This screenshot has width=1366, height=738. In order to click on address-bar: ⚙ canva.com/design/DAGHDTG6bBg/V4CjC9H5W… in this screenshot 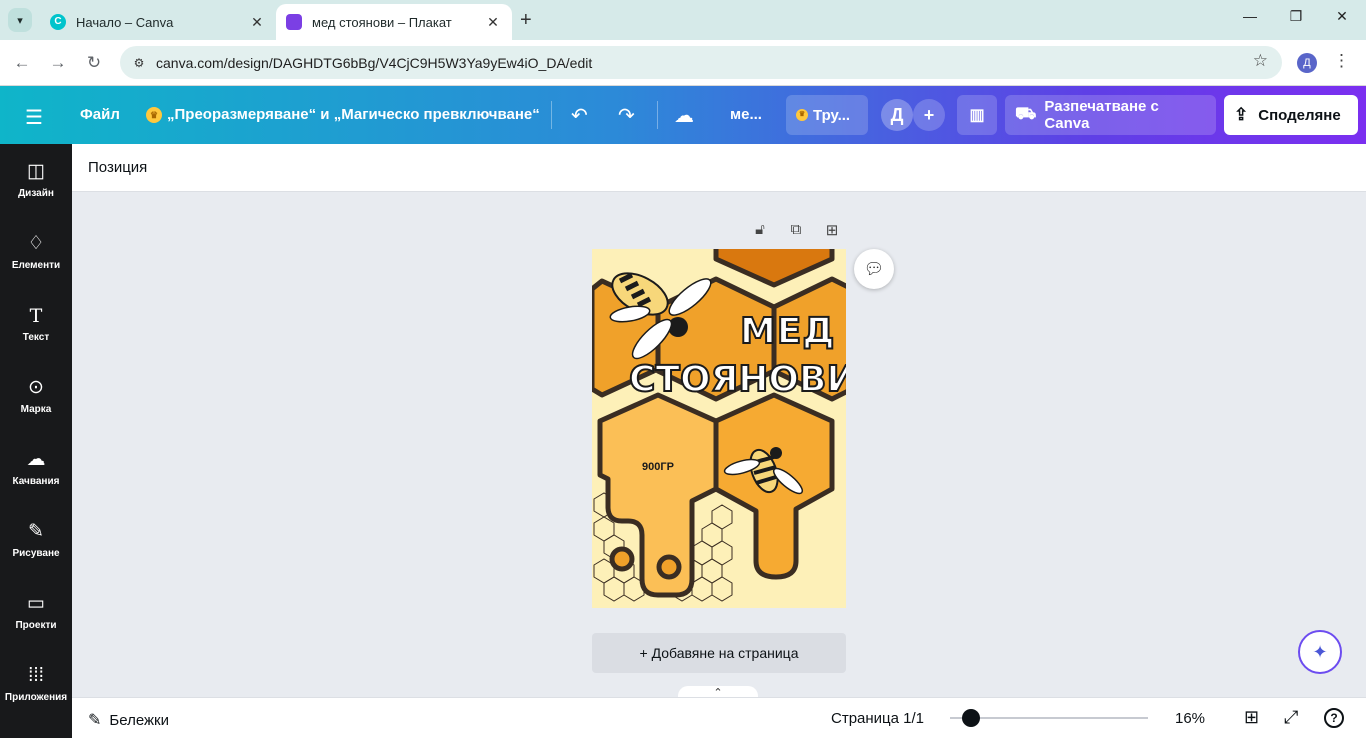, I will do `click(701, 62)`.